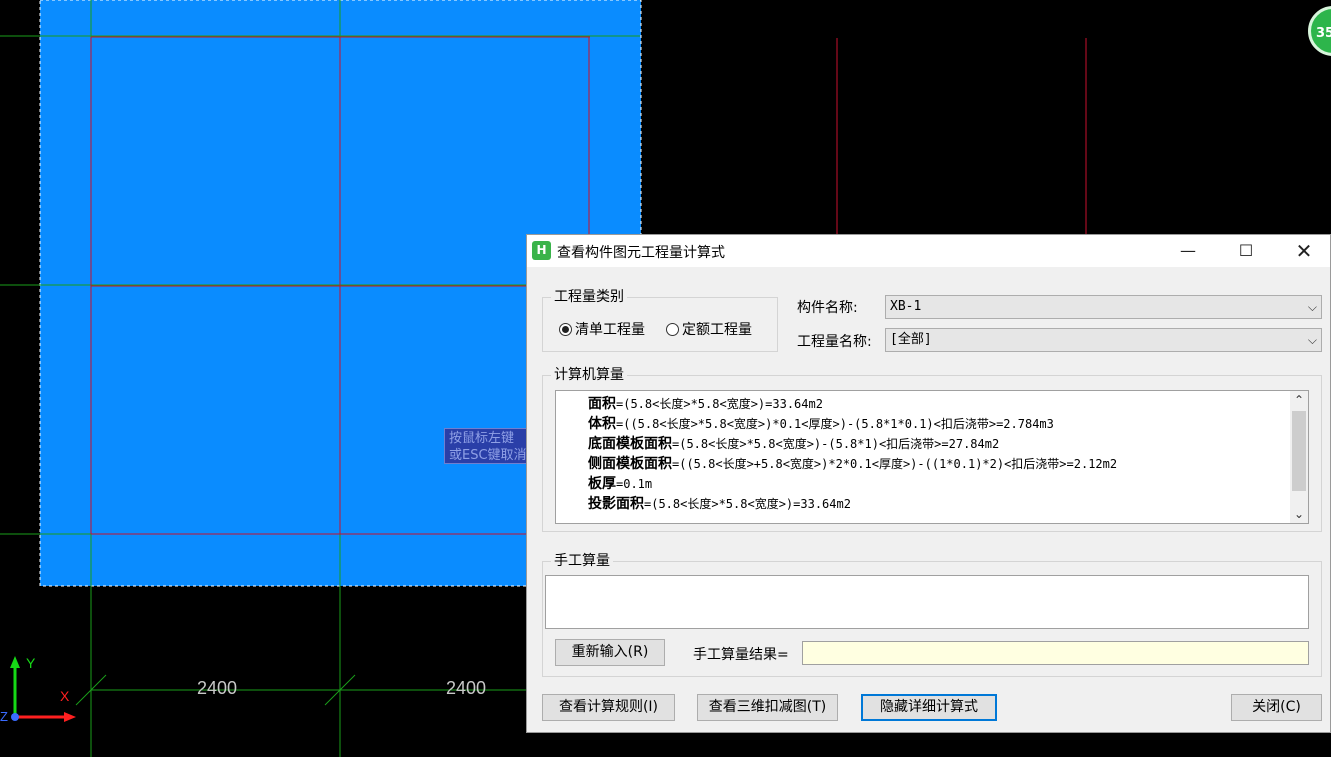 The width and height of the screenshot is (1331, 757). I want to click on radio-unchecked-icon, so click(672, 329).